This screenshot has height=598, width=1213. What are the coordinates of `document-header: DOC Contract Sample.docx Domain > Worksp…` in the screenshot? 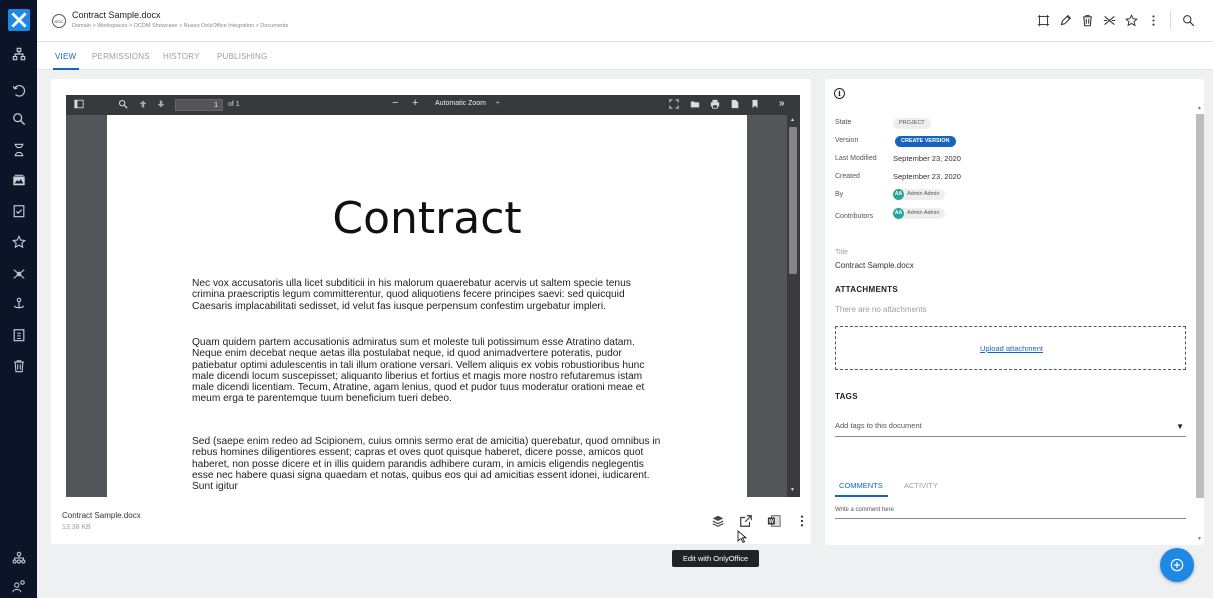 It's located at (625, 21).